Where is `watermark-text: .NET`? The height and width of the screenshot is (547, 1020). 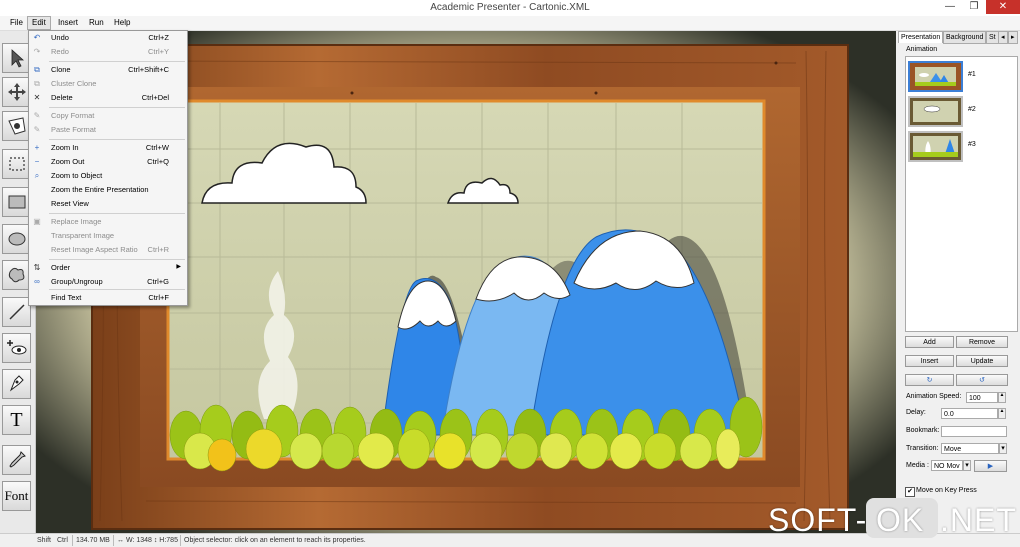 watermark-text: .NET is located at coordinates (978, 520).